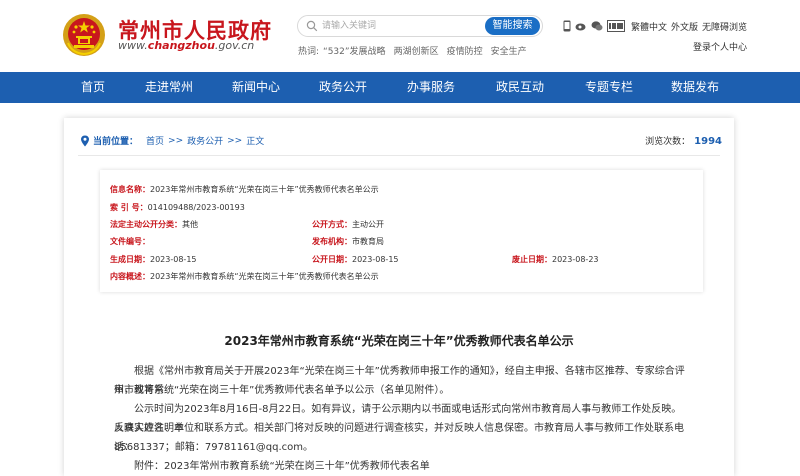 Image resolution: width=800 pixels, height=476 pixels. What do you see at coordinates (397, 26) in the screenshot?
I see `search-input` at bounding box center [397, 26].